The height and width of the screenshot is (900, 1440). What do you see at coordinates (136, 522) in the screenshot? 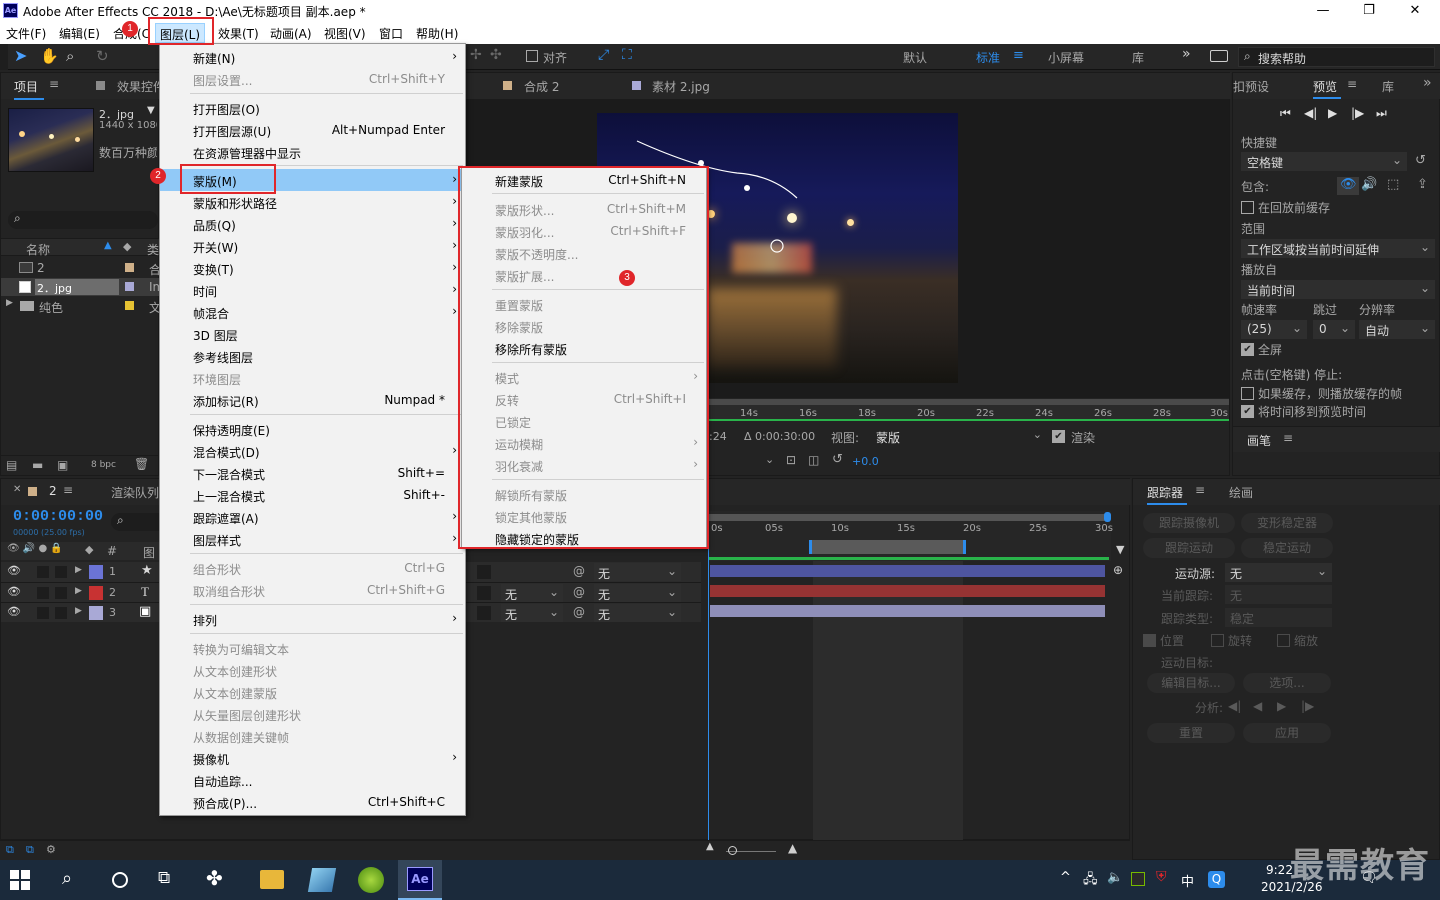
I see `timeline-search-input: ⌕` at bounding box center [136, 522].